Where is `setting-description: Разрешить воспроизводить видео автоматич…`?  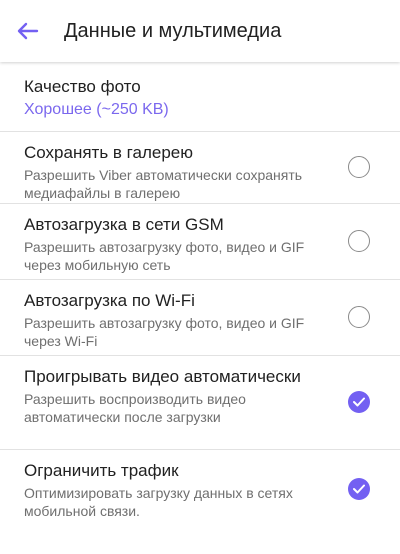 setting-description: Разрешить воспроизводить видео автоматич… is located at coordinates (135, 408).